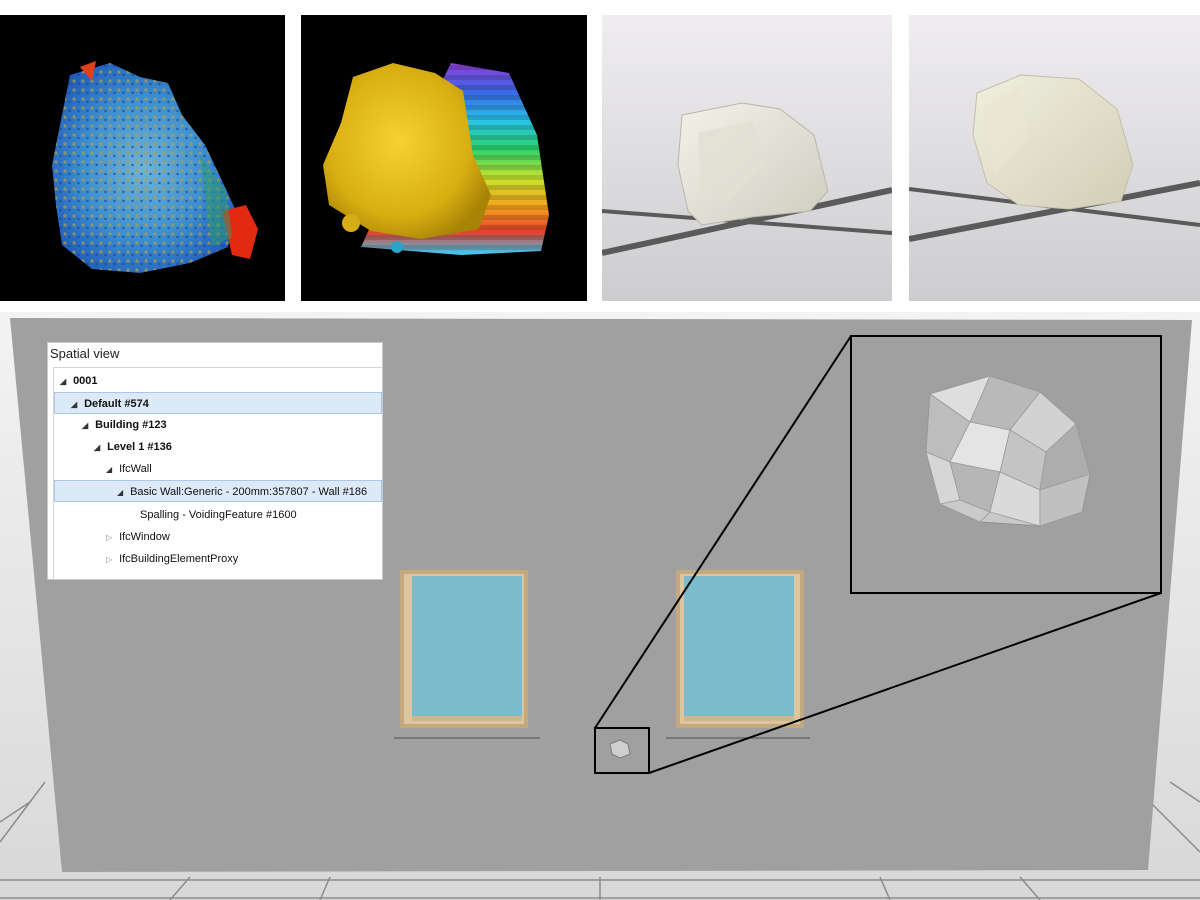 The height and width of the screenshot is (900, 1200). What do you see at coordinates (85, 381) in the screenshot?
I see `tree-item-label: 0001` at bounding box center [85, 381].